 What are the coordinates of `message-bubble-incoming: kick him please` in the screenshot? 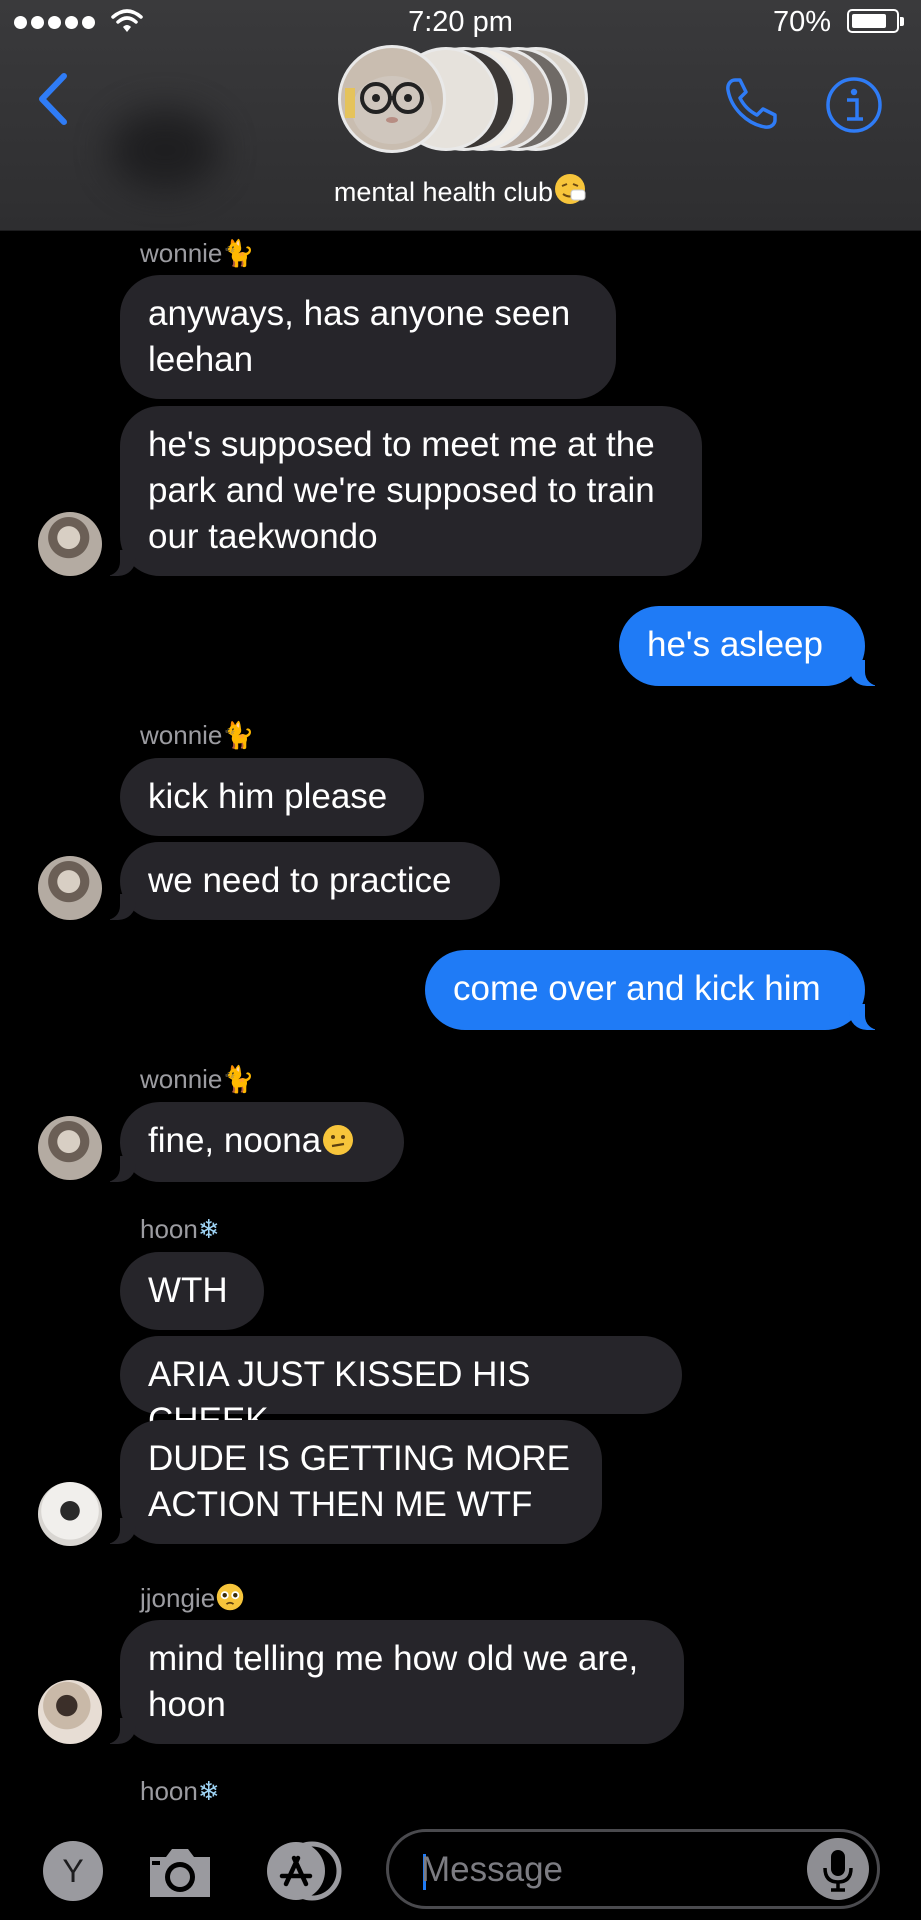 It's located at (272, 797).